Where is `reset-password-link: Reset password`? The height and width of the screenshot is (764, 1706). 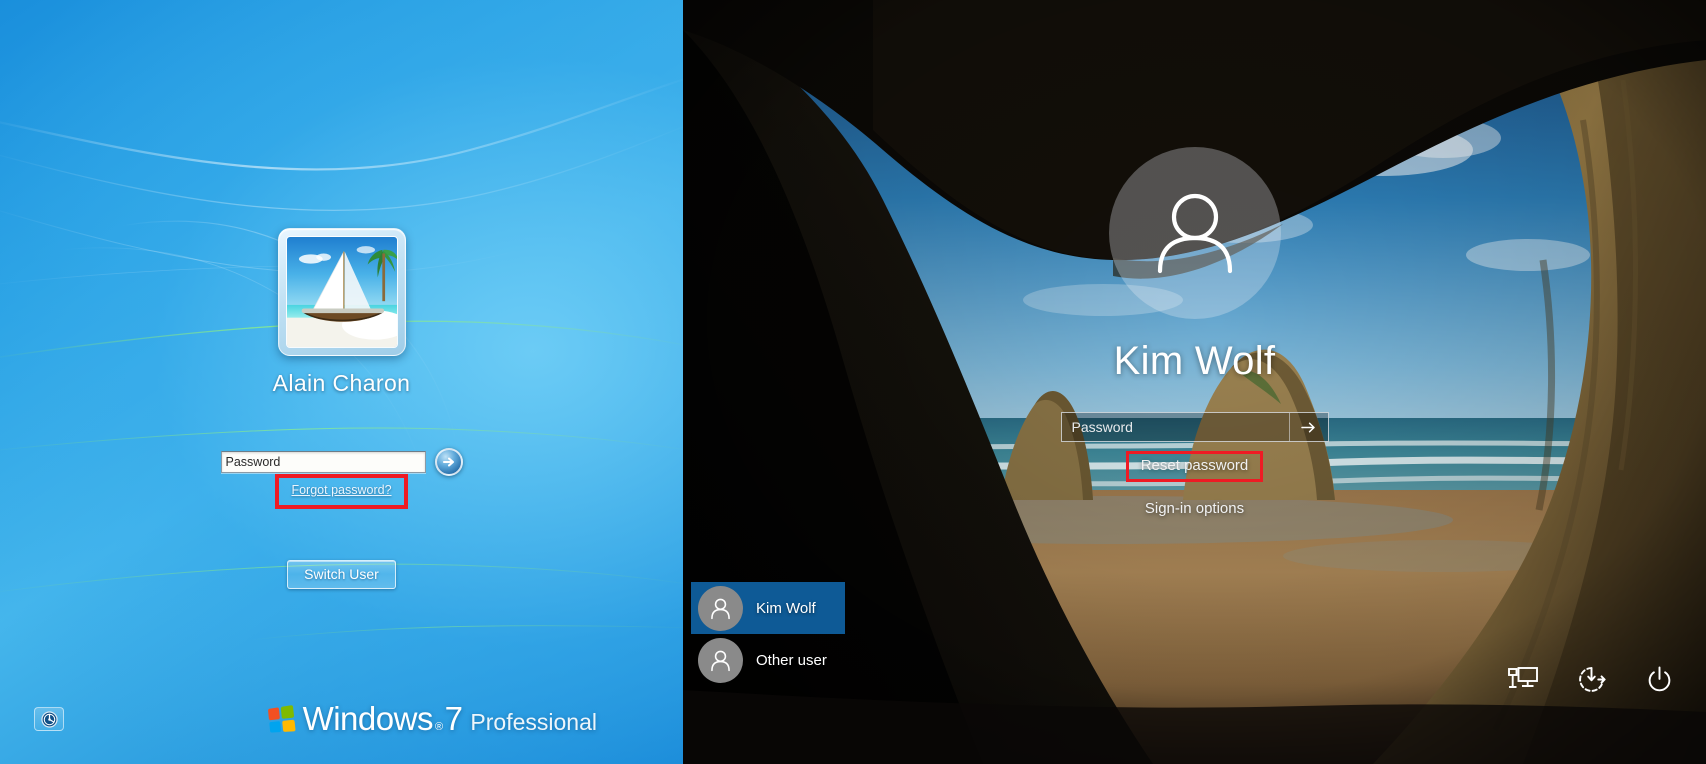
reset-password-link: Reset password is located at coordinates (1195, 465).